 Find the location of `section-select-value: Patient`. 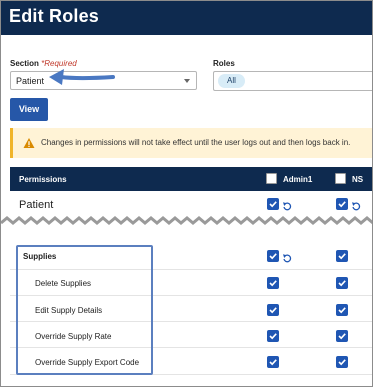

section-select-value: Patient is located at coordinates (30, 81).